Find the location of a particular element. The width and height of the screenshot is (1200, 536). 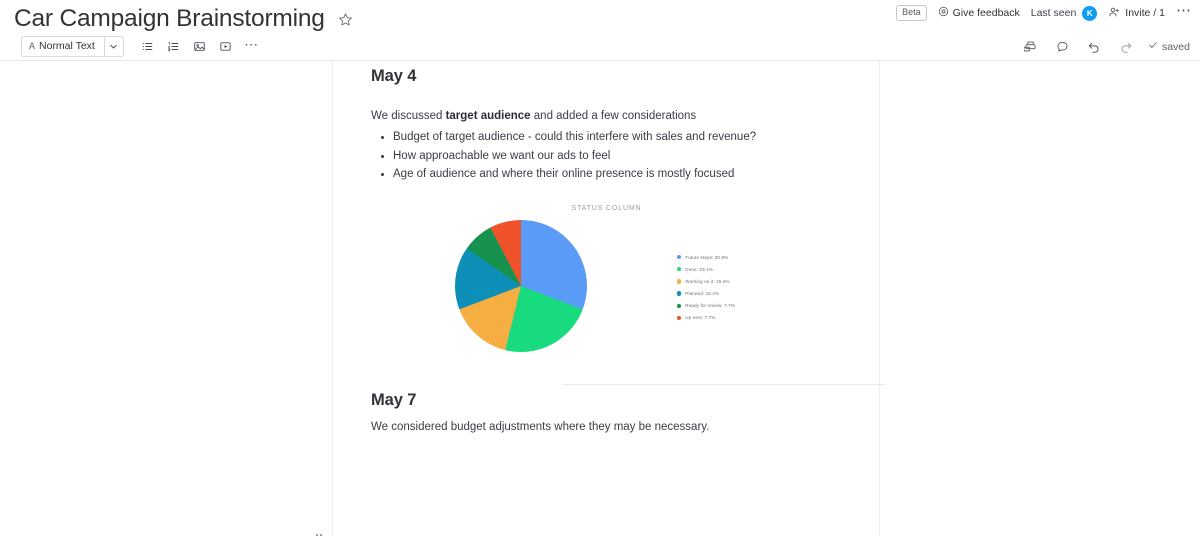

invite-button: Invite / 1 is located at coordinates (1136, 13).